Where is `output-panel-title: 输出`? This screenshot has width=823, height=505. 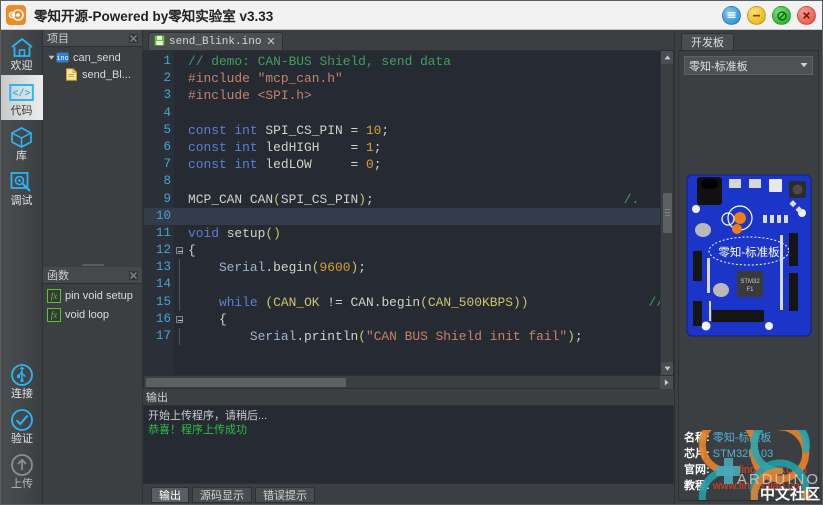
output-panel-title: 输出 is located at coordinates (157, 398).